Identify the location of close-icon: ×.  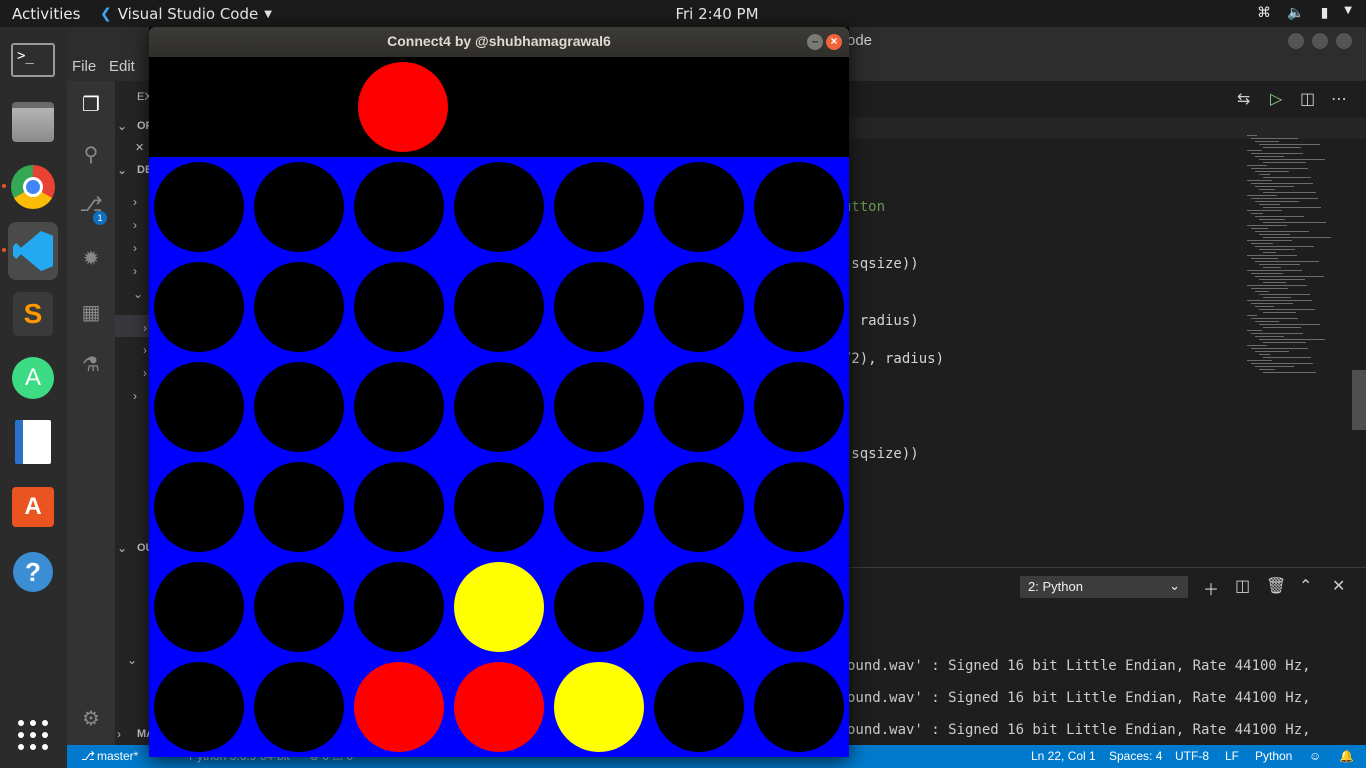
(834, 42).